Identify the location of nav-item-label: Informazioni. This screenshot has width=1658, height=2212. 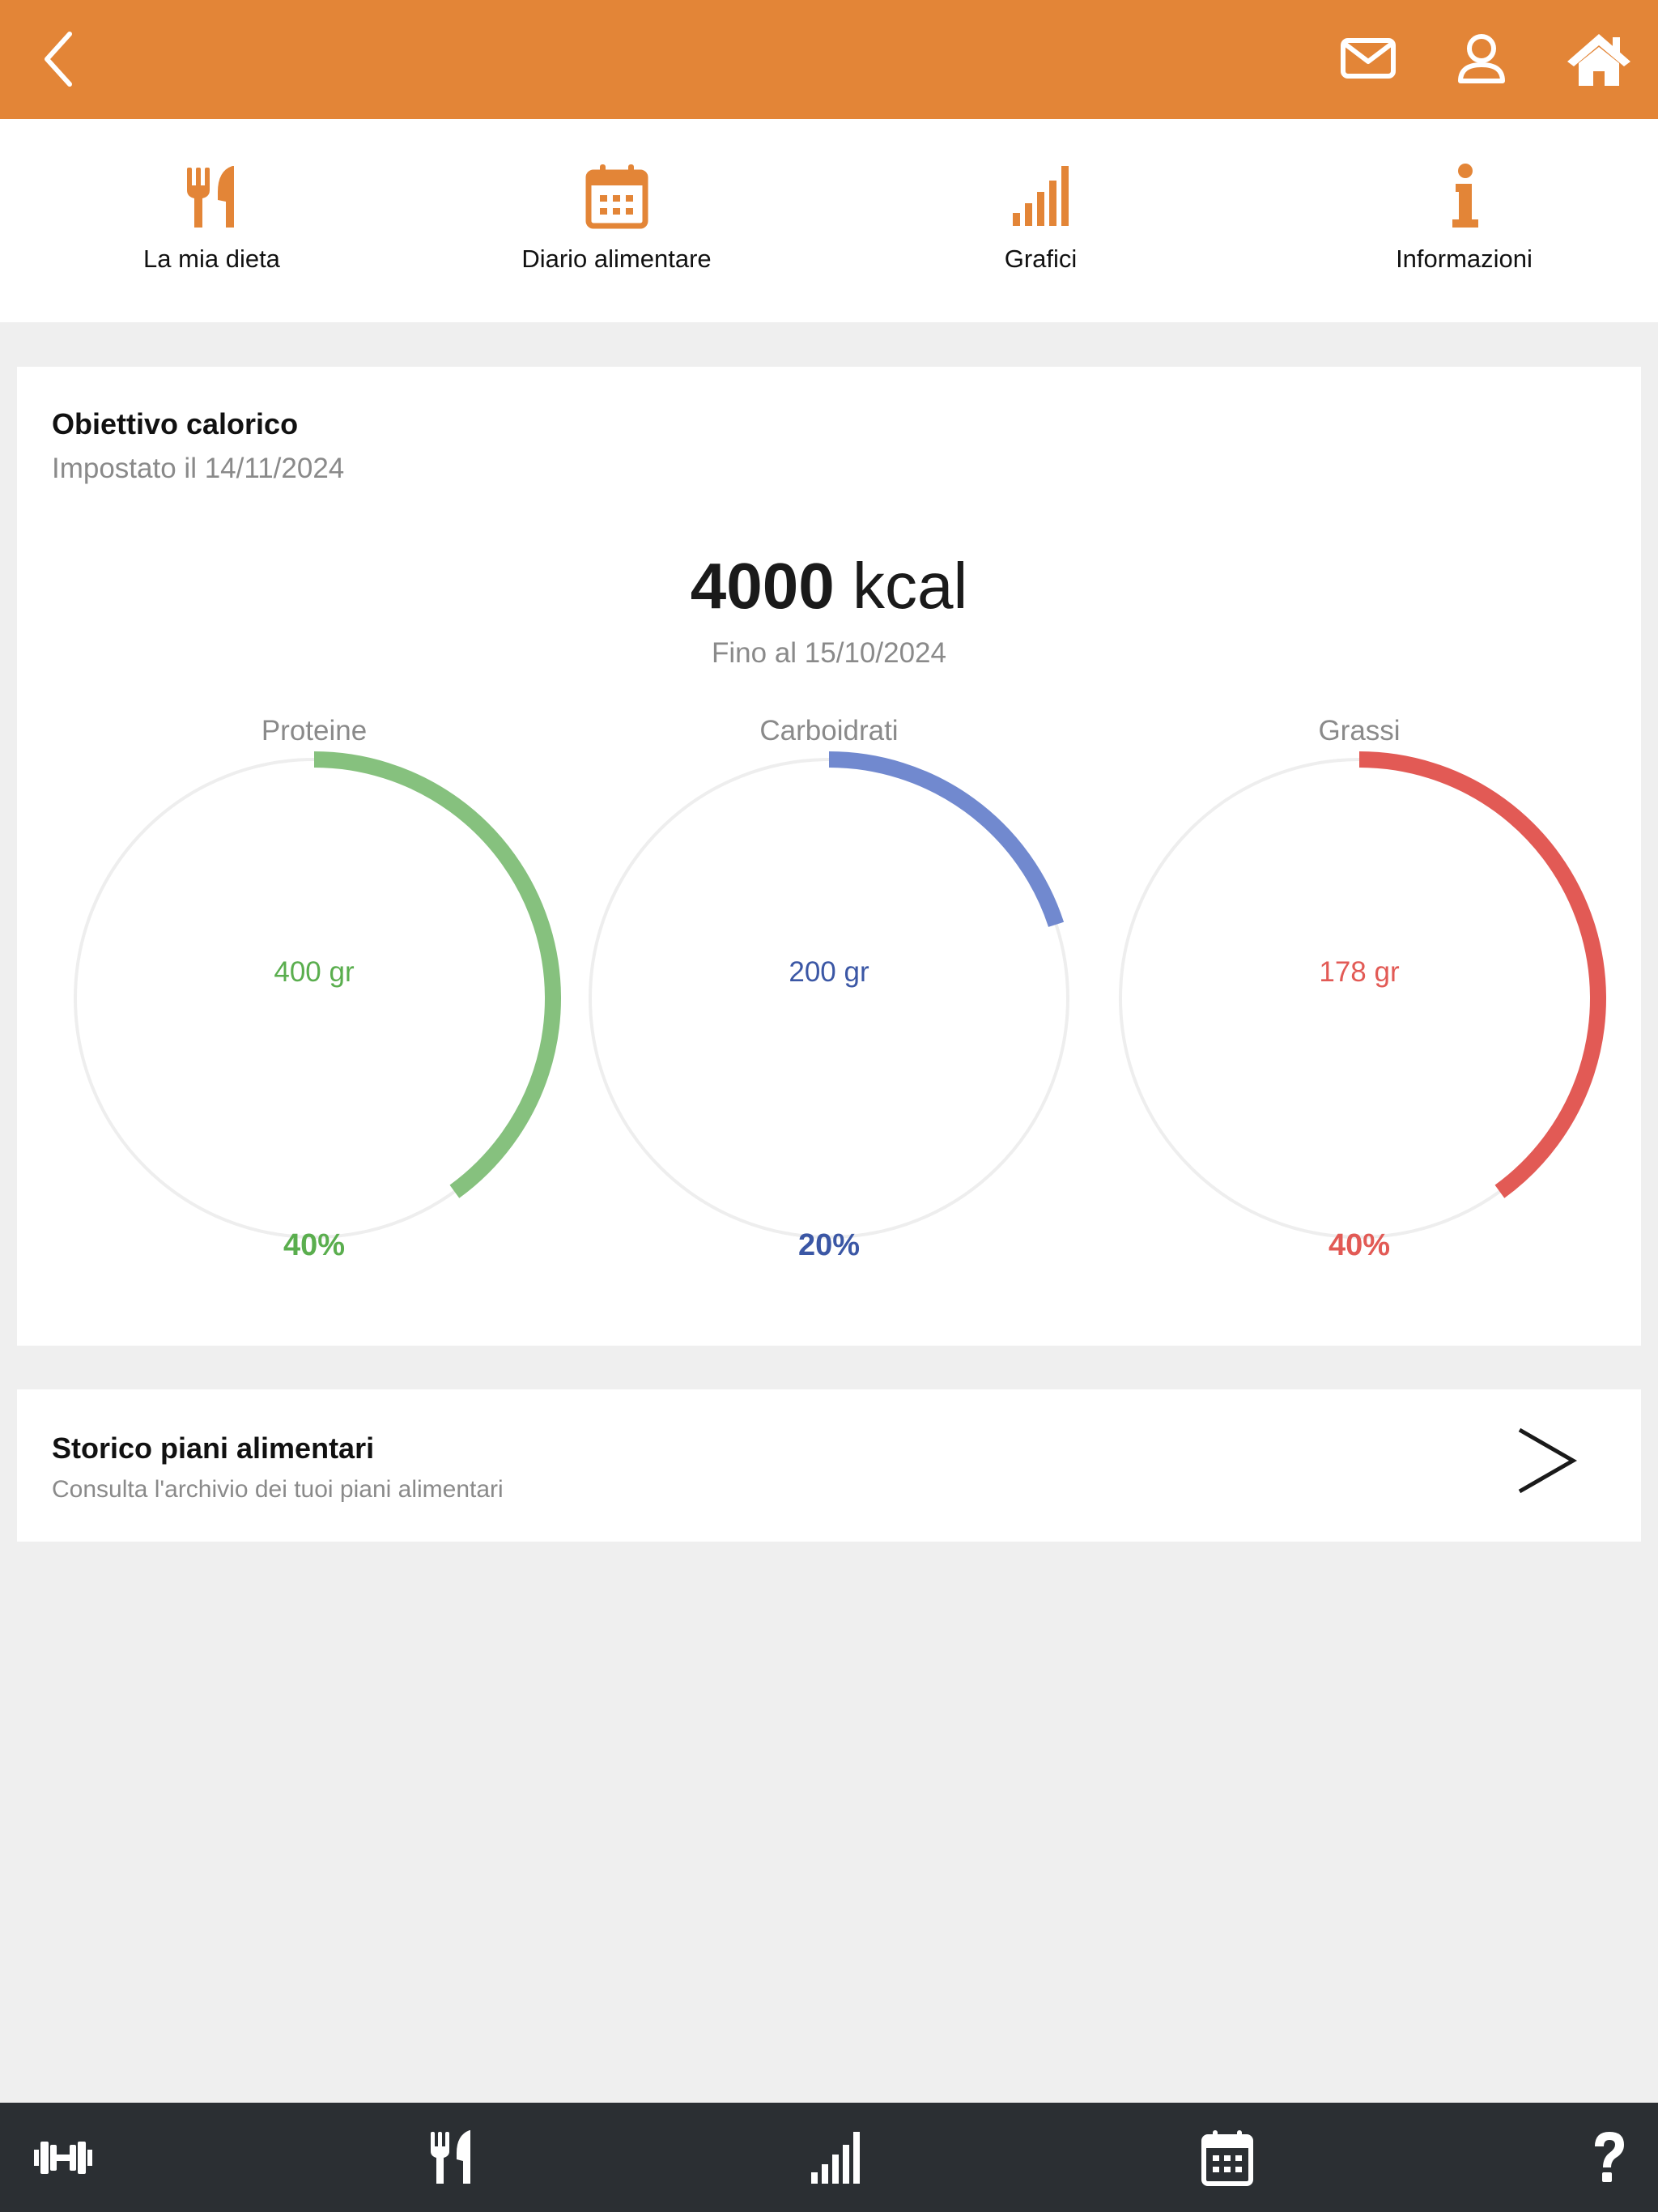
(1464, 259).